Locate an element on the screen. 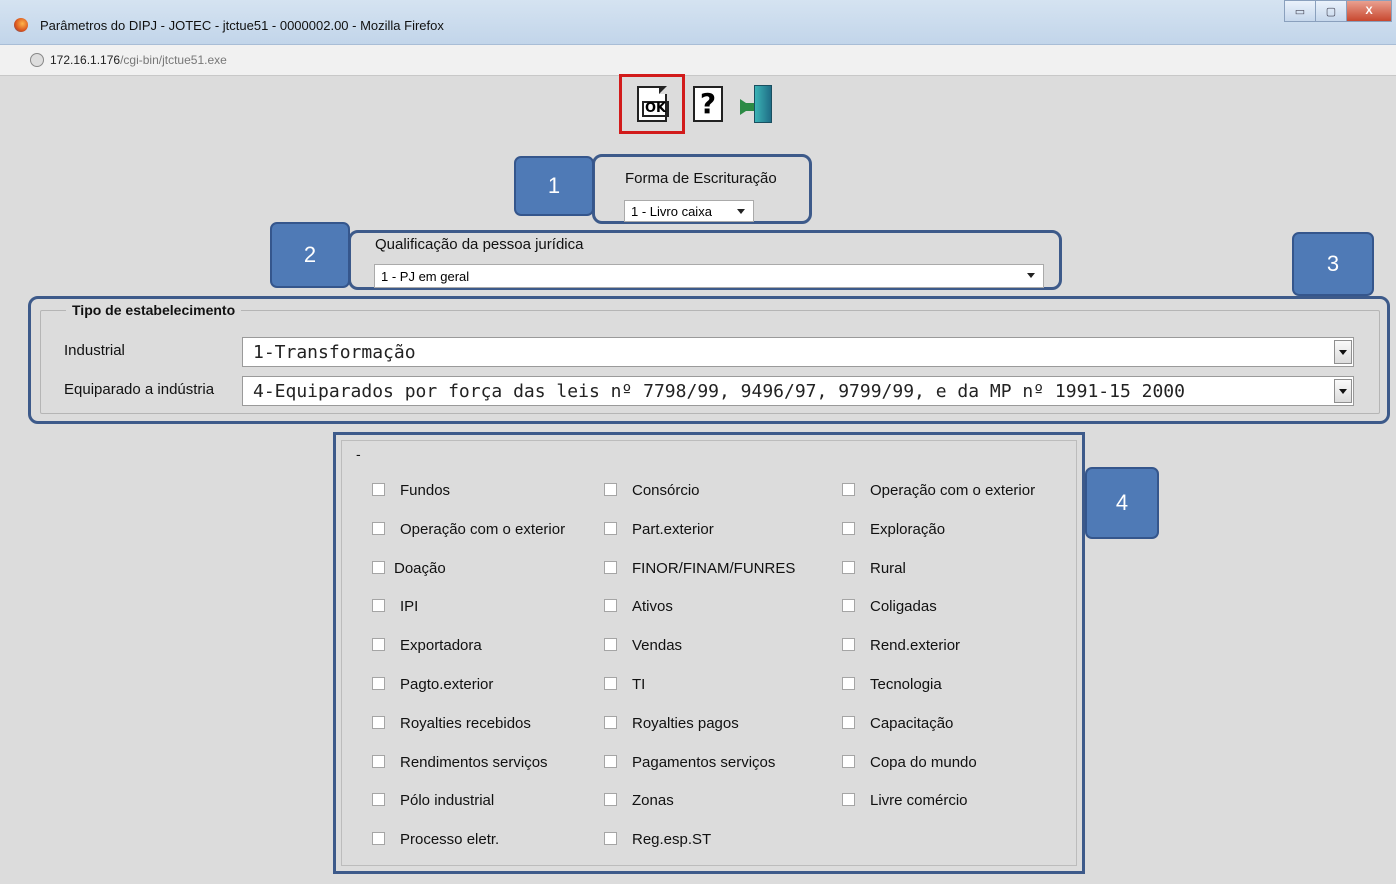 Image resolution: width=1396 pixels, height=884 pixels. checkbox-label: Processo eletr. is located at coordinates (449, 839).